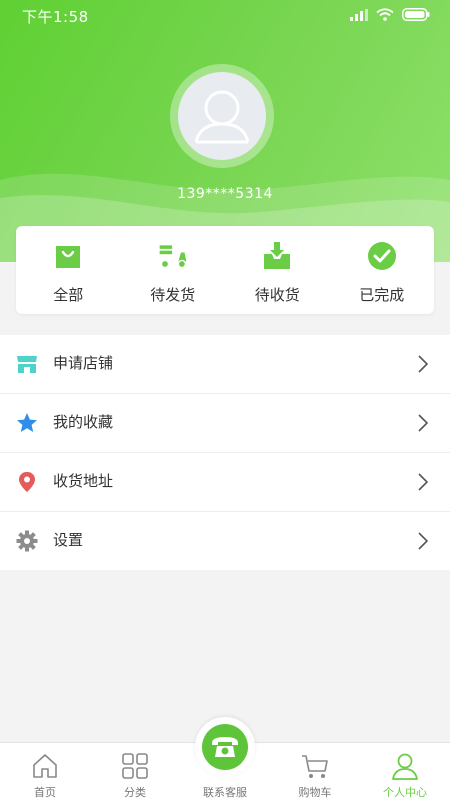 The image size is (450, 801). Describe the element at coordinates (225, 792) in the screenshot. I see `tab-label: 联系客服` at that location.